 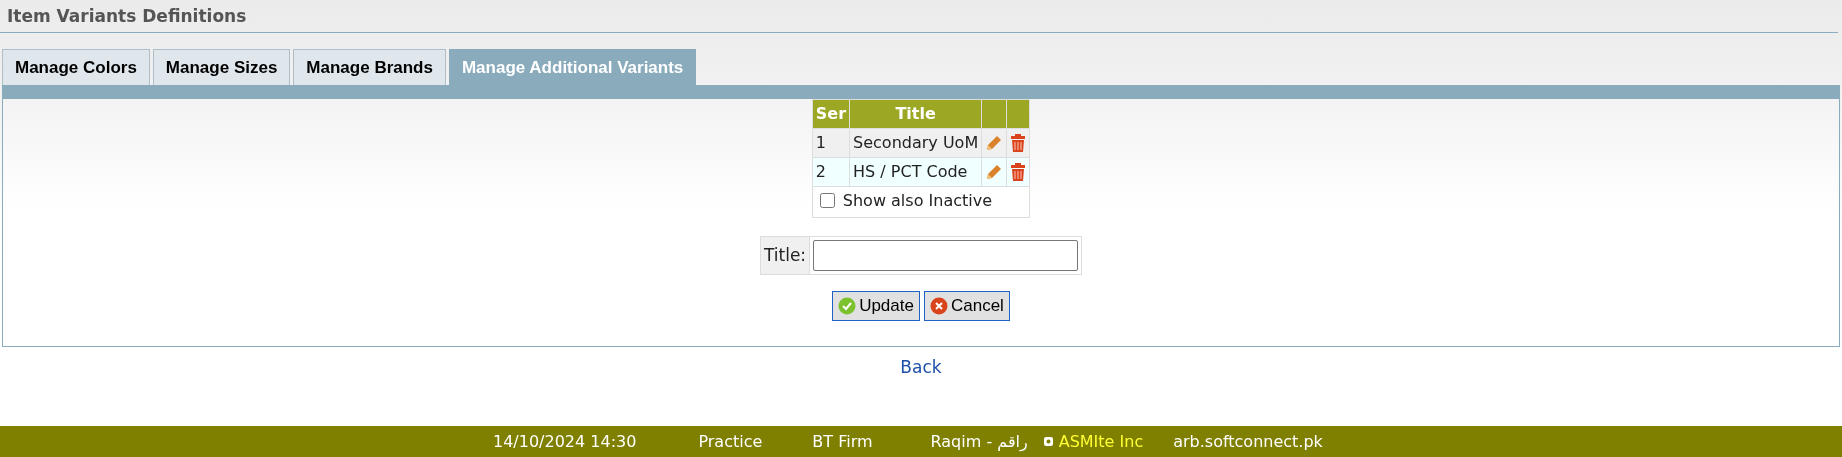 I want to click on check-icon, so click(x=847, y=305).